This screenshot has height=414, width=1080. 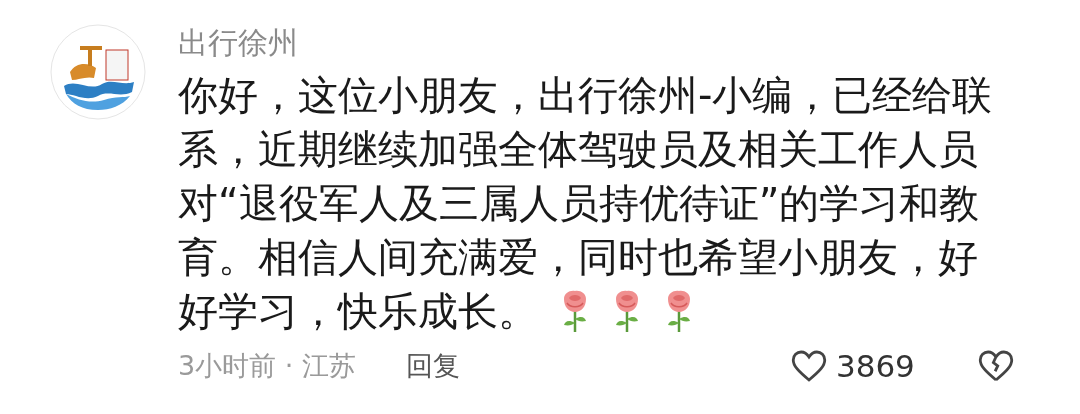 What do you see at coordinates (432, 366) in the screenshot?
I see `reply-button: 回复` at bounding box center [432, 366].